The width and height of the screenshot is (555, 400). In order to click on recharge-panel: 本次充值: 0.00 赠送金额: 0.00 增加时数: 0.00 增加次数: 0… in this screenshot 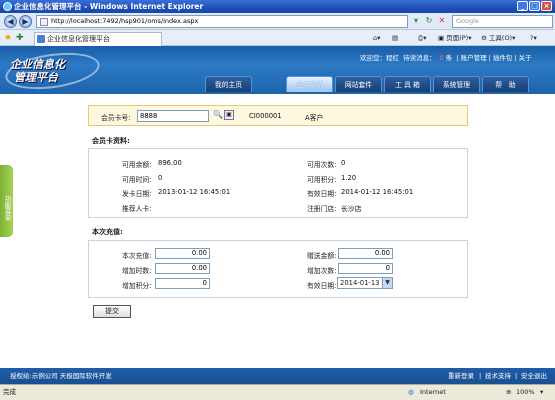, I will do `click(278, 269)`.